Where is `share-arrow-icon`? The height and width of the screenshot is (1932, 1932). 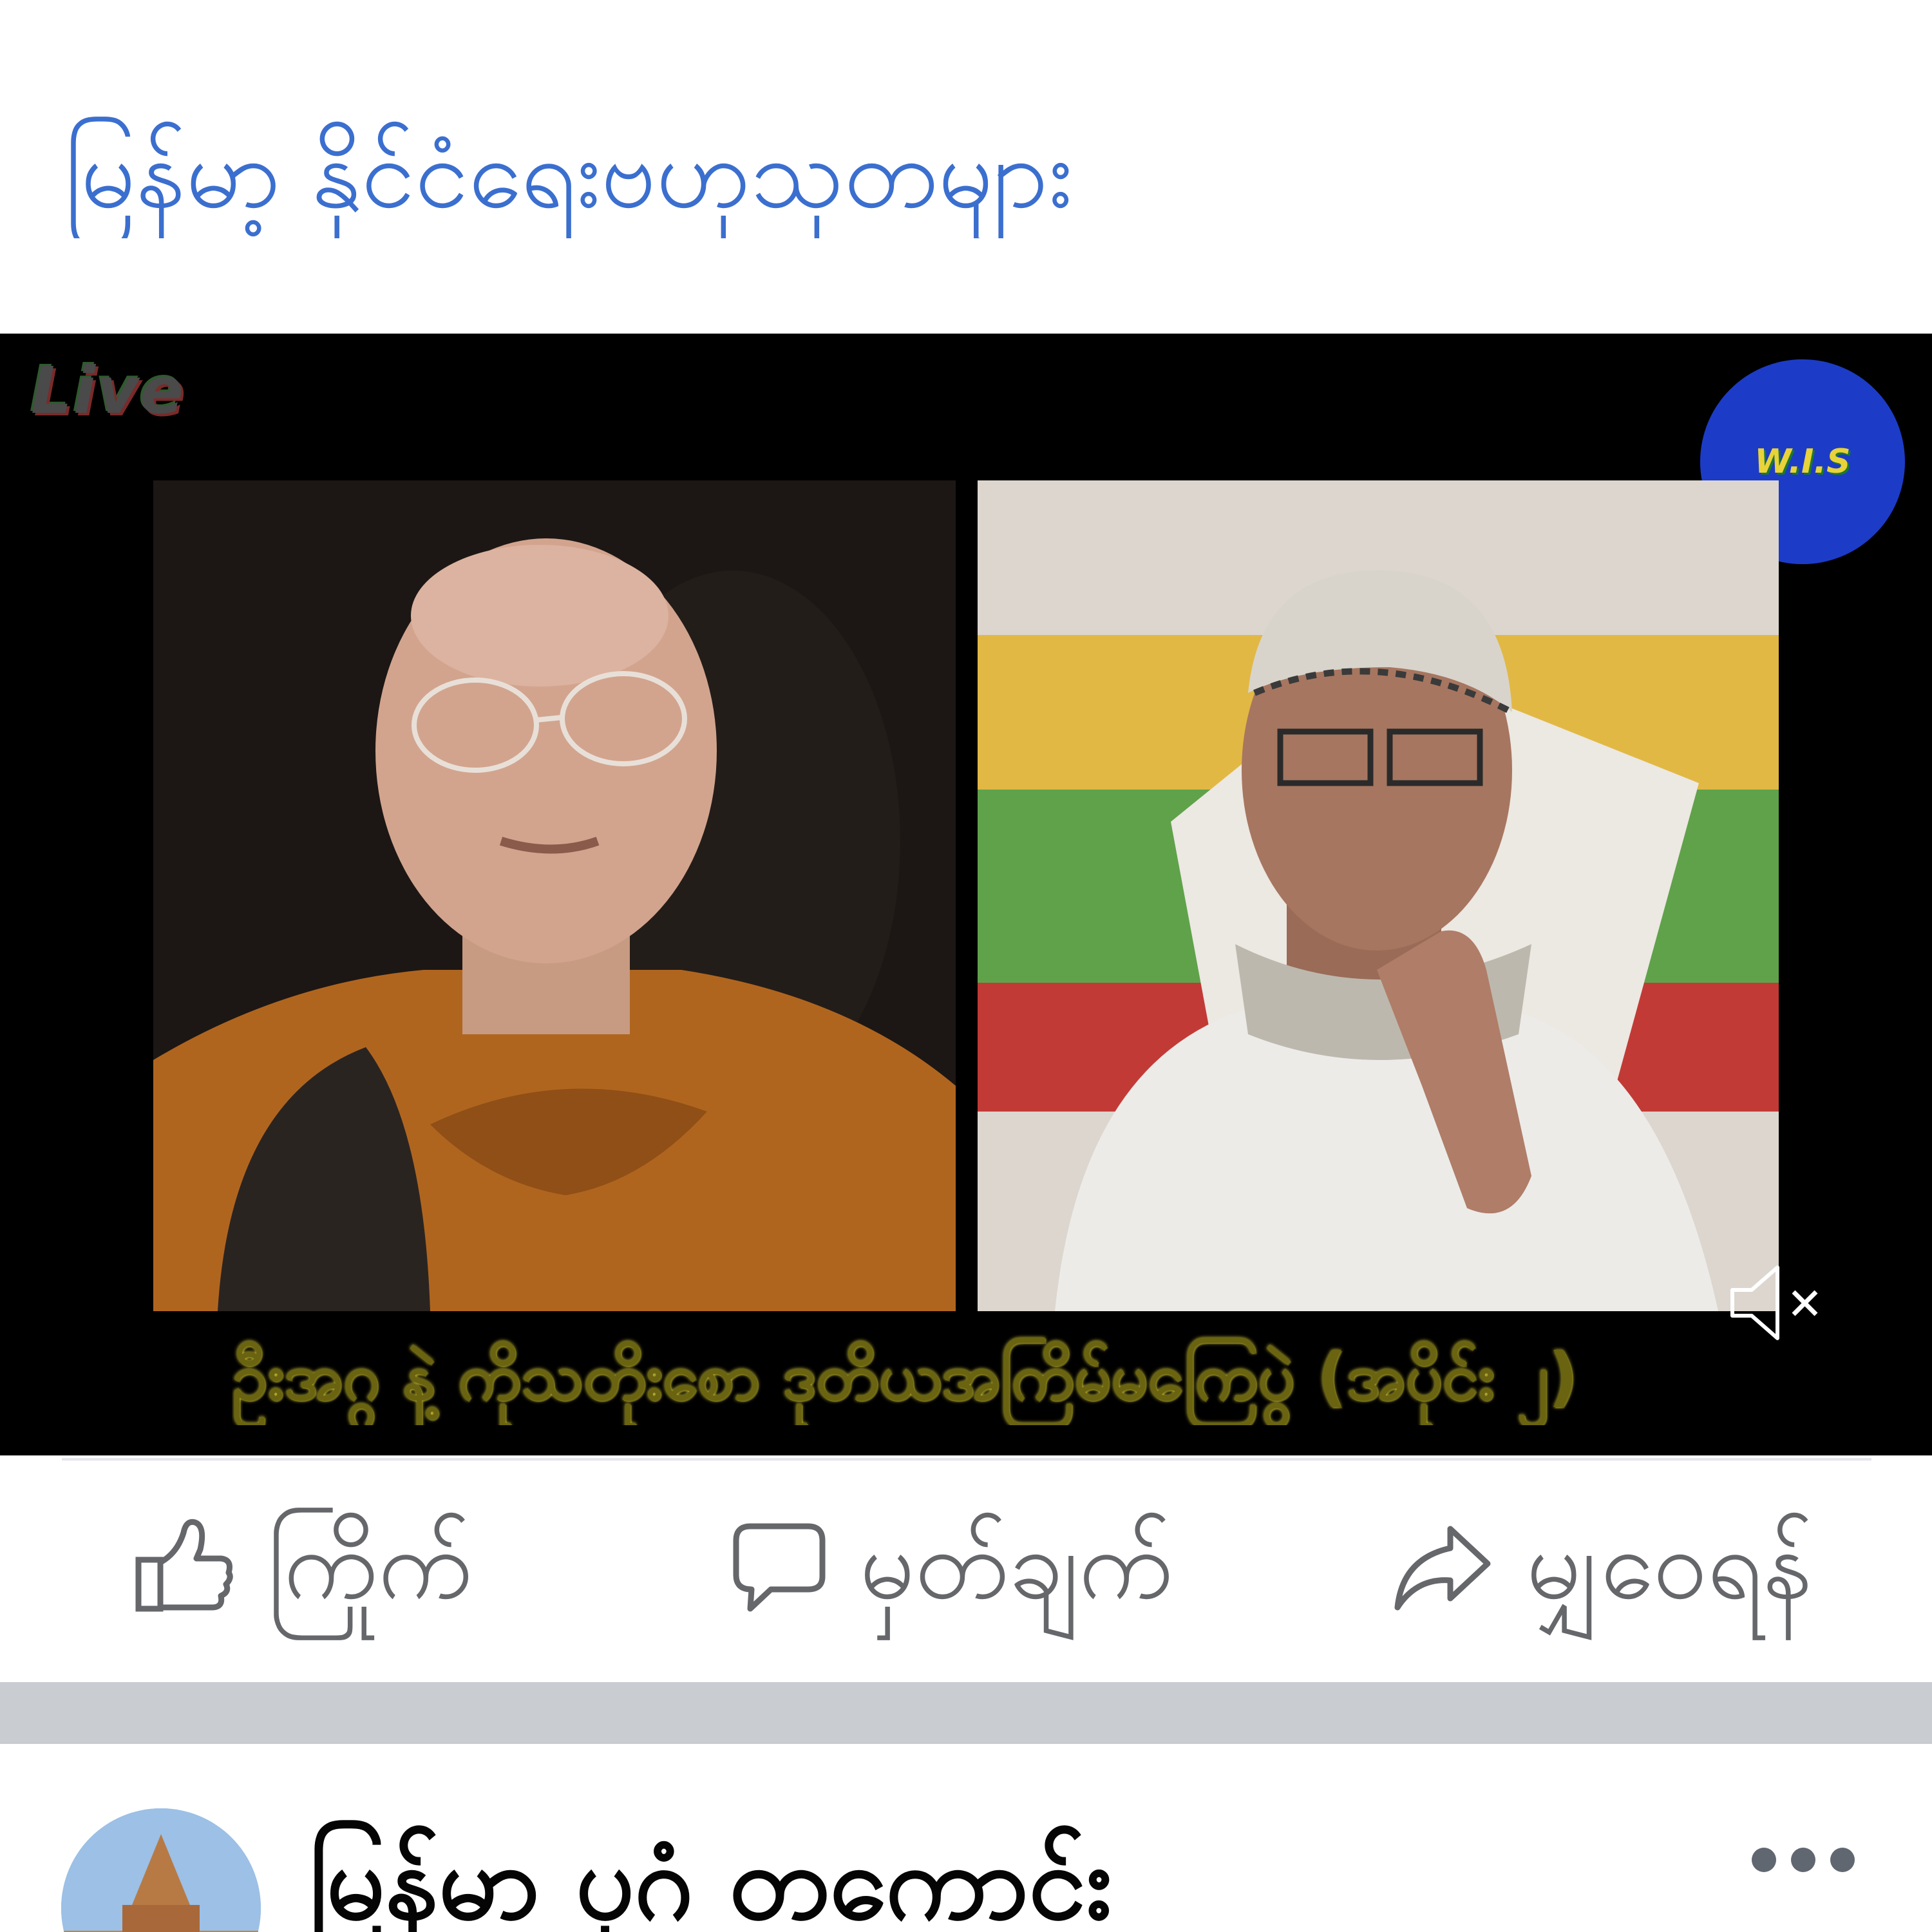
share-arrow-icon is located at coordinates (1442, 1568).